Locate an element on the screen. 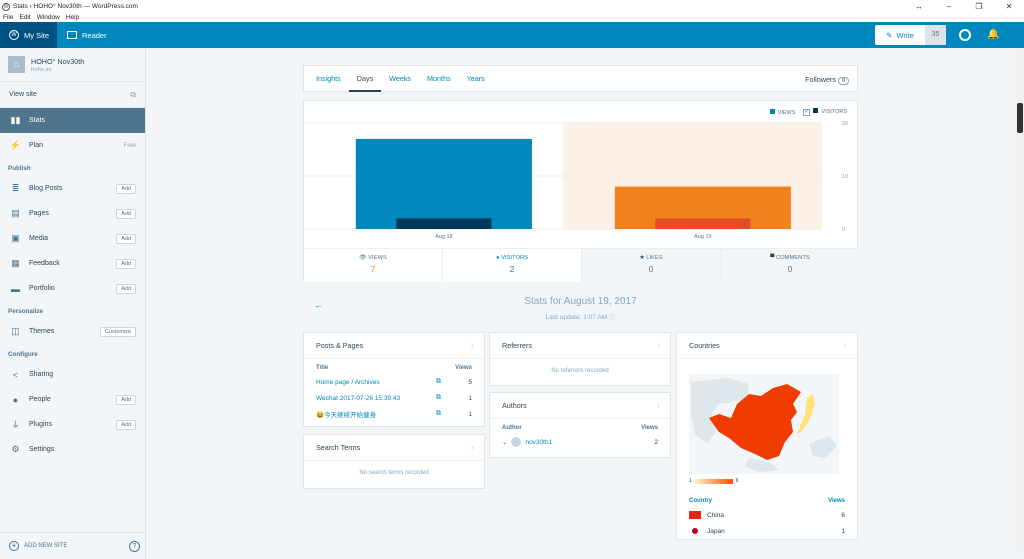  author-name: nov30th1 is located at coordinates (585, 442).